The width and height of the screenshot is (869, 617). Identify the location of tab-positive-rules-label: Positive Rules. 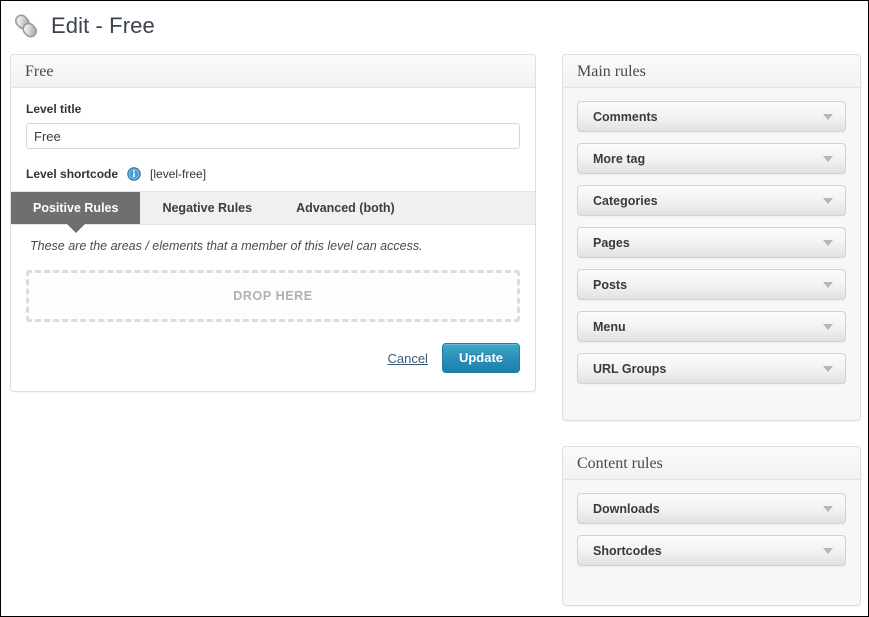
(76, 208).